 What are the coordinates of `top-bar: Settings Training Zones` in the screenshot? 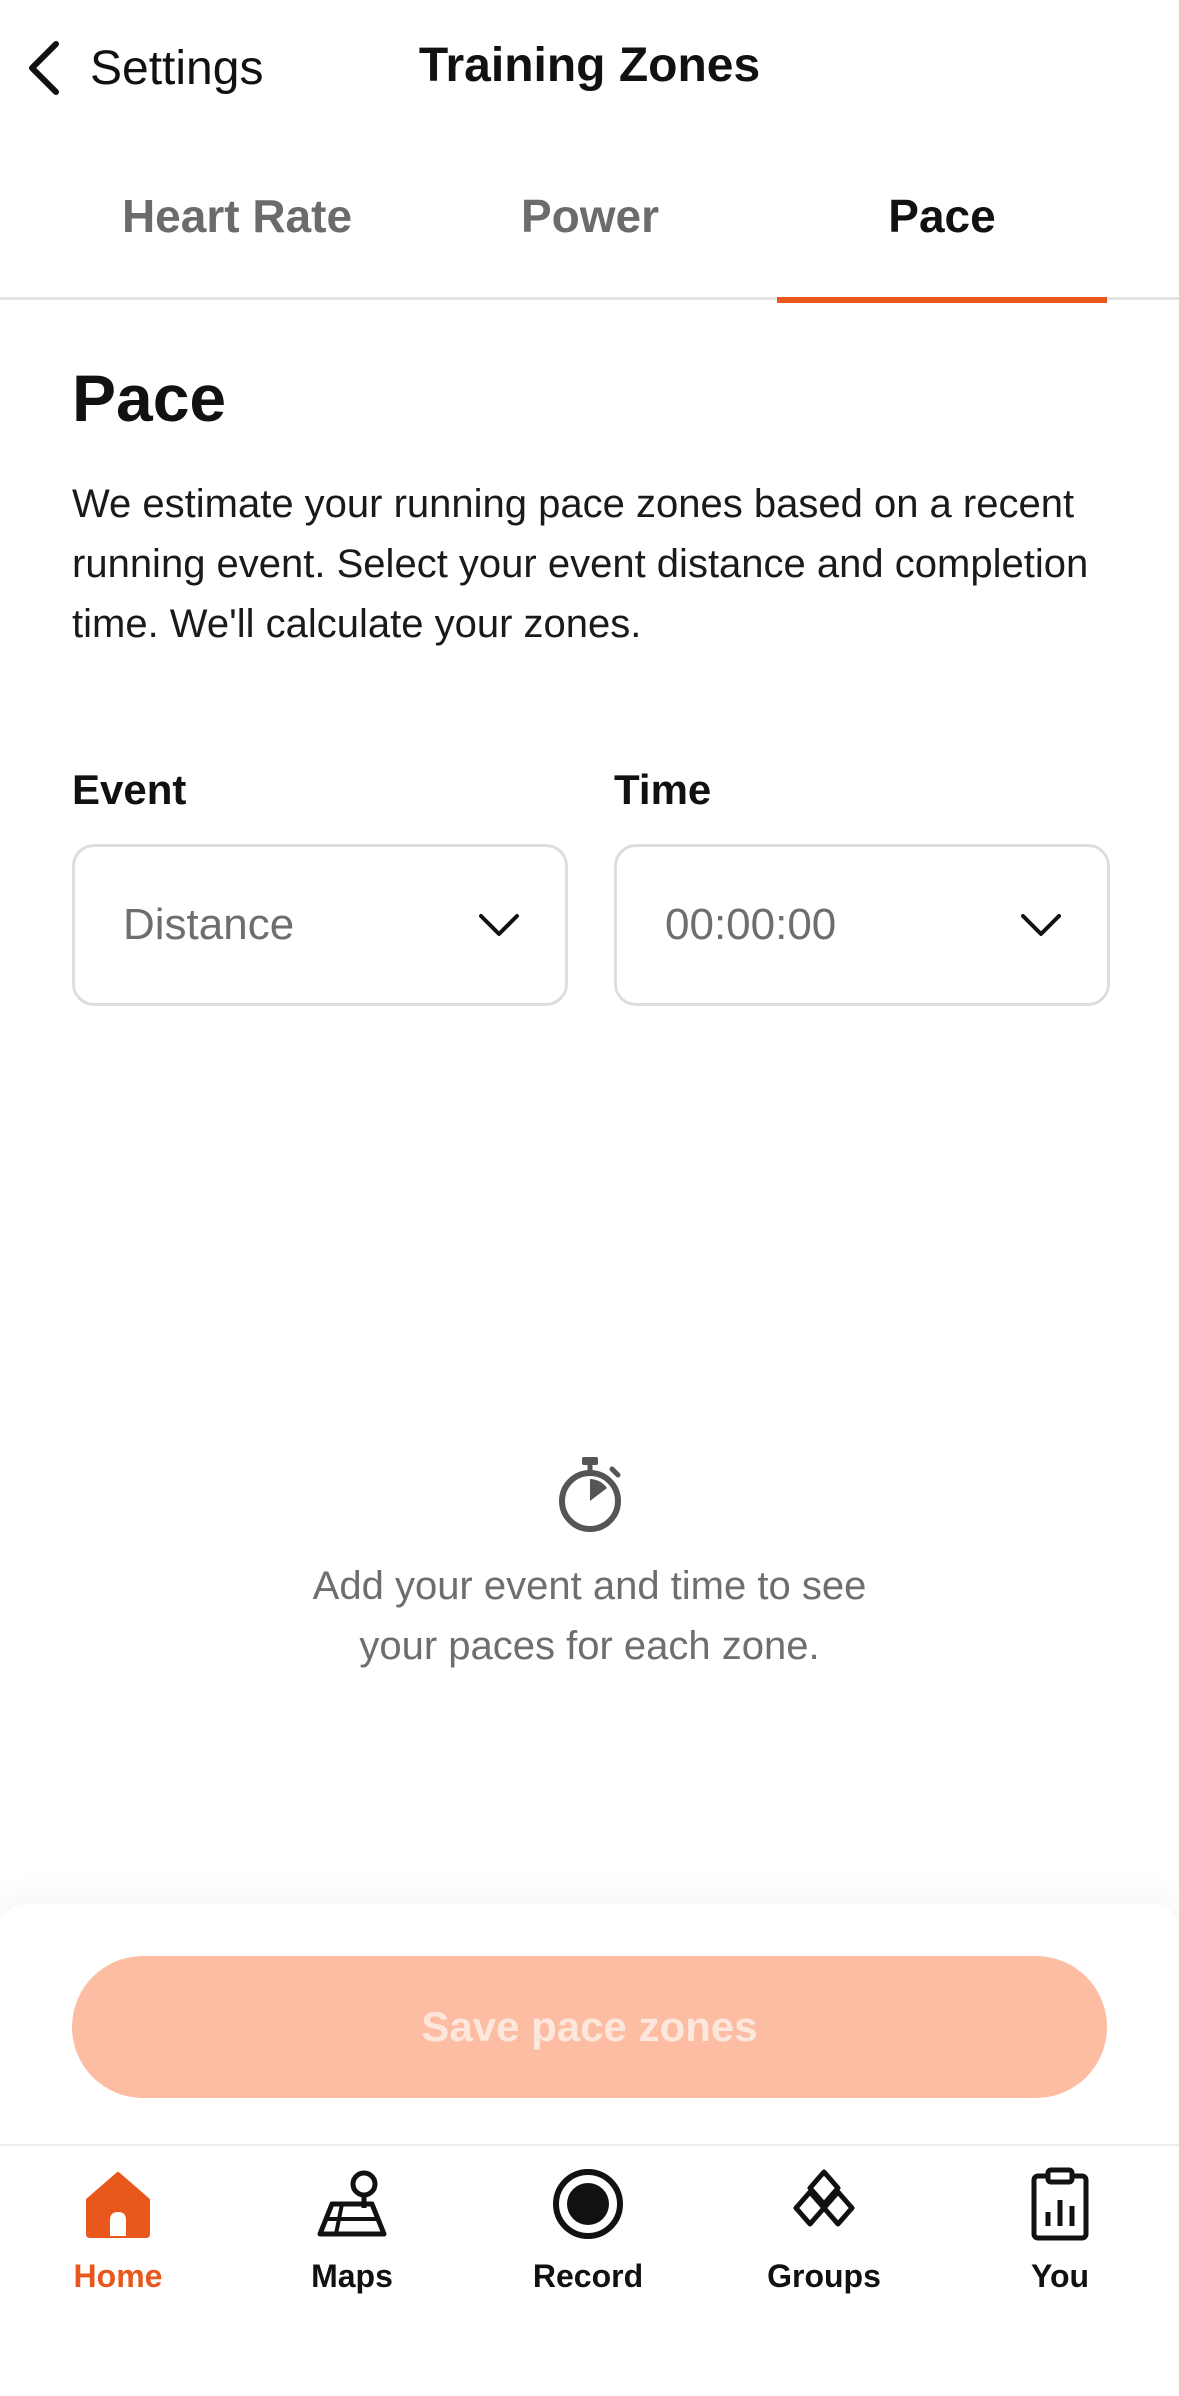 It's located at (589, 68).